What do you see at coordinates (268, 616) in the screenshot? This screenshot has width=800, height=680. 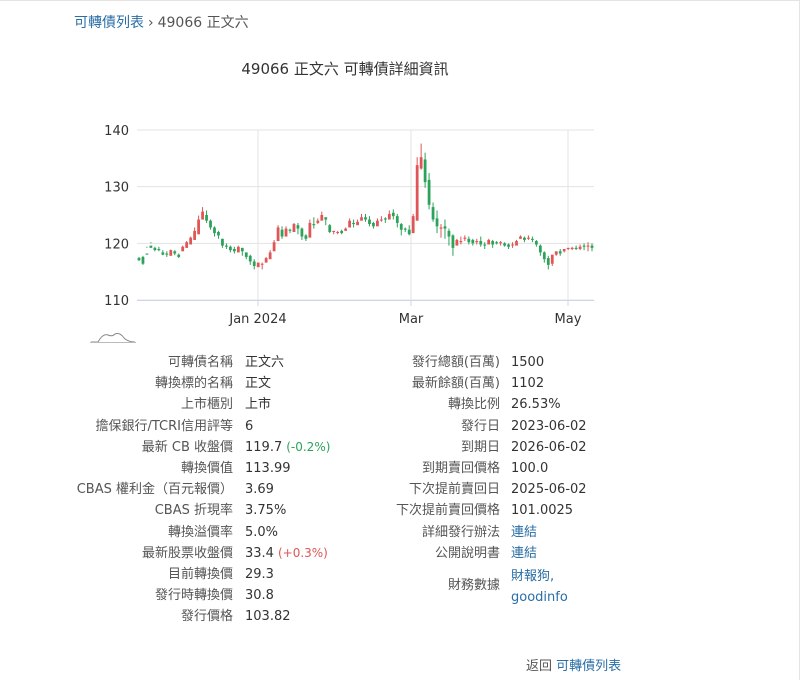 I see `detail-value: 103.82` at bounding box center [268, 616].